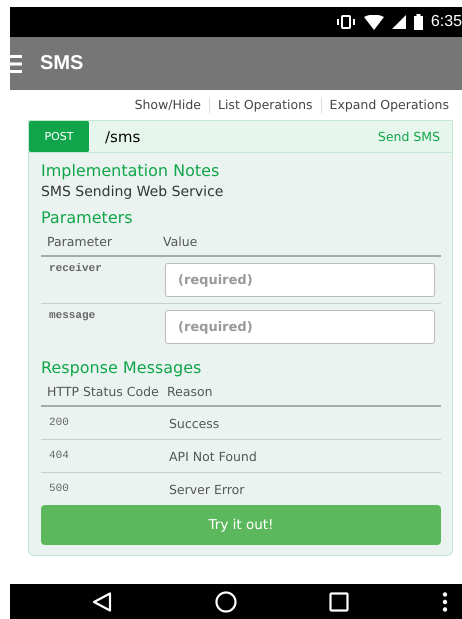 Image resolution: width=462 pixels, height=619 pixels. What do you see at coordinates (190, 391) in the screenshot?
I see `column-header: Reason` at bounding box center [190, 391].